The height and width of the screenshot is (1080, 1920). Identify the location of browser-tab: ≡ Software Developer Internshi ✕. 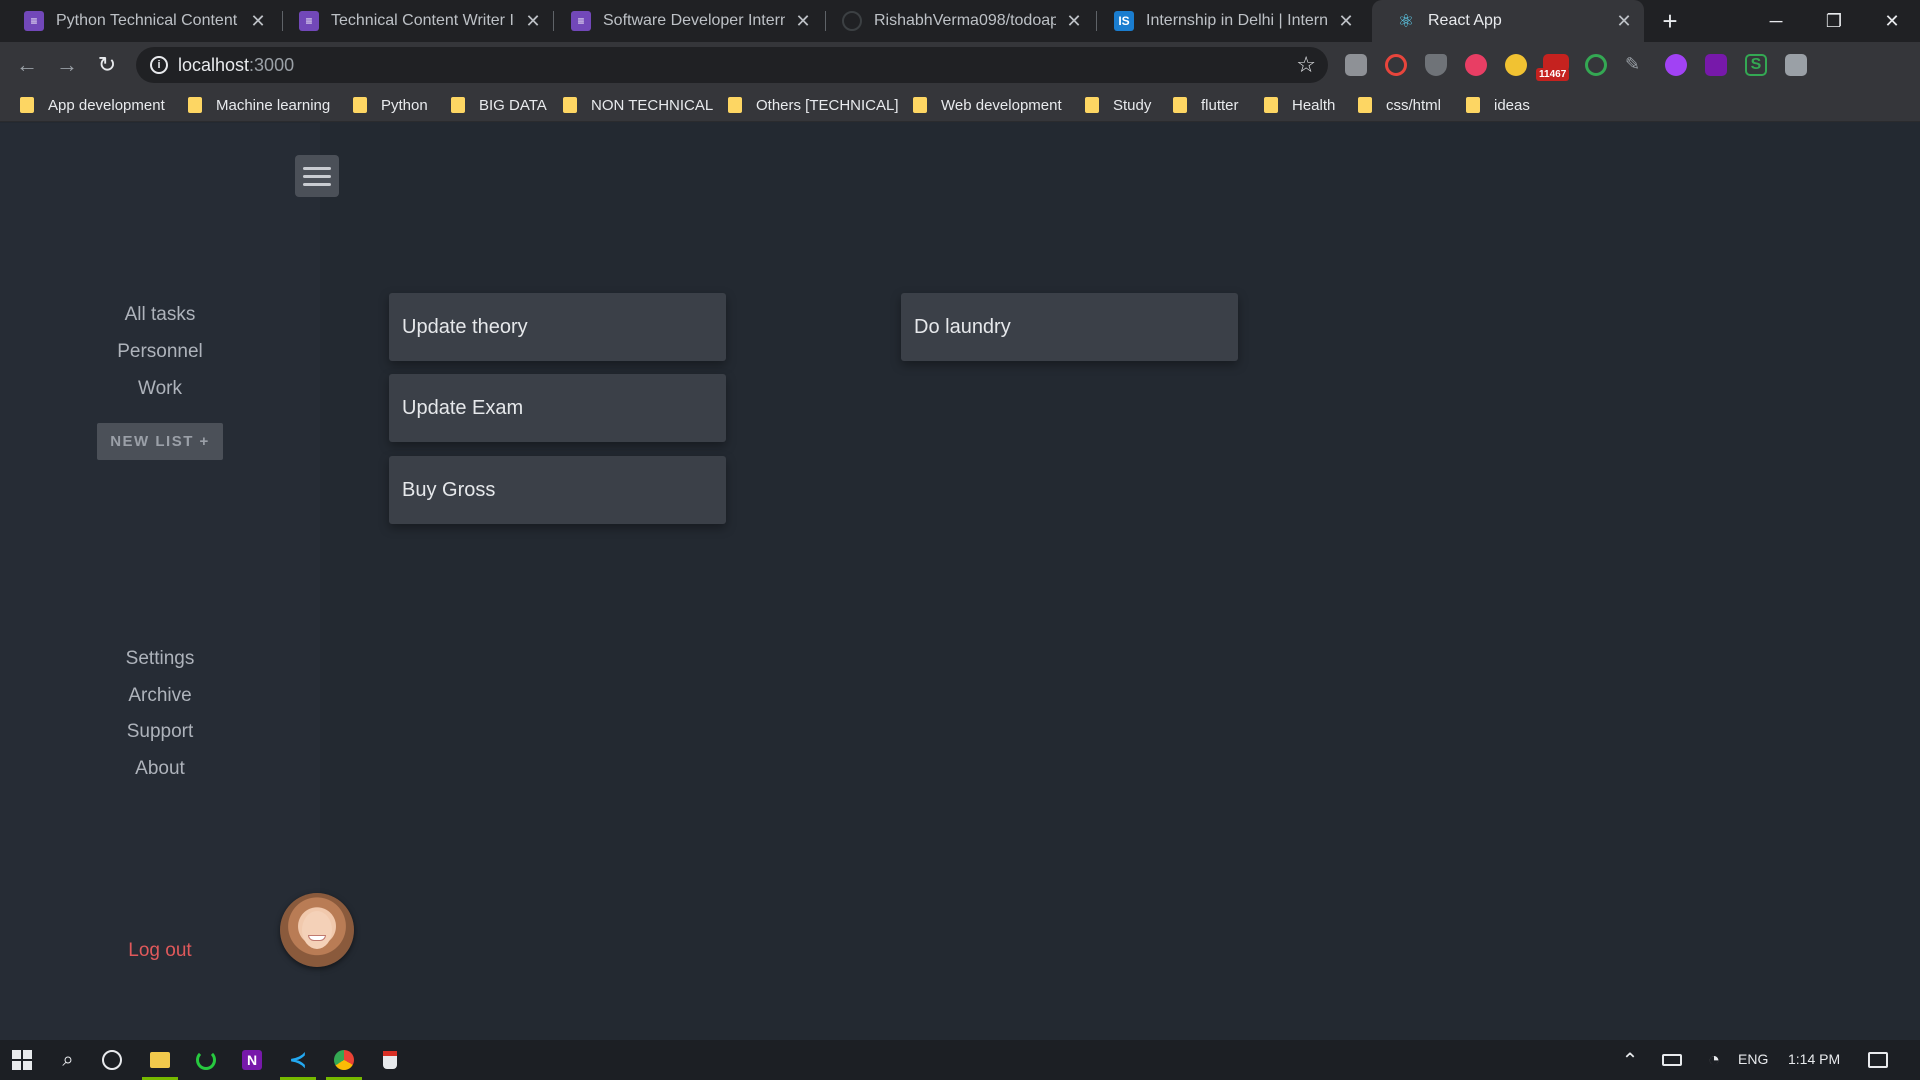
(685, 21).